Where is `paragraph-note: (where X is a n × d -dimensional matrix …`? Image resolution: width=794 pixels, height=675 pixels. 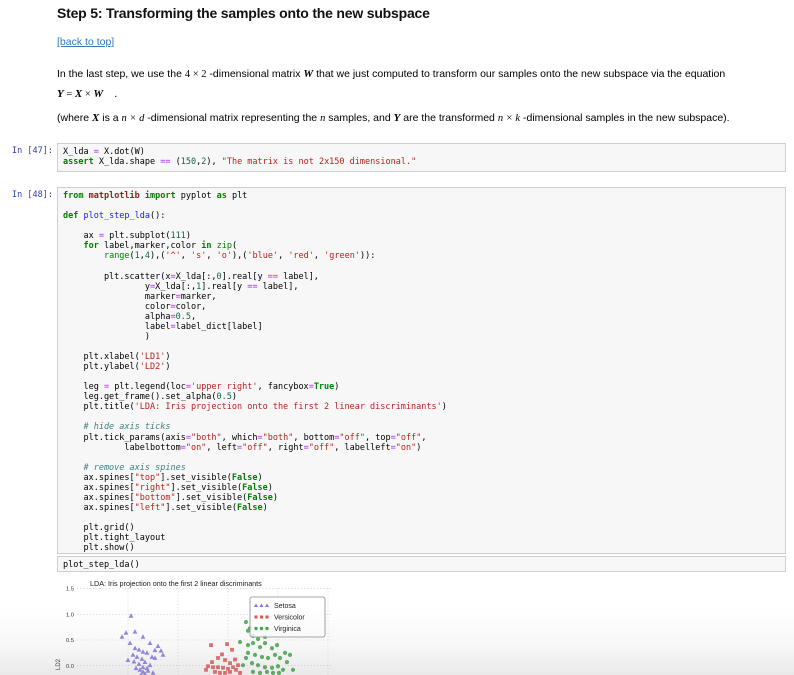
paragraph-note: (where X is a n × d -dimensional matrix … is located at coordinates (393, 118).